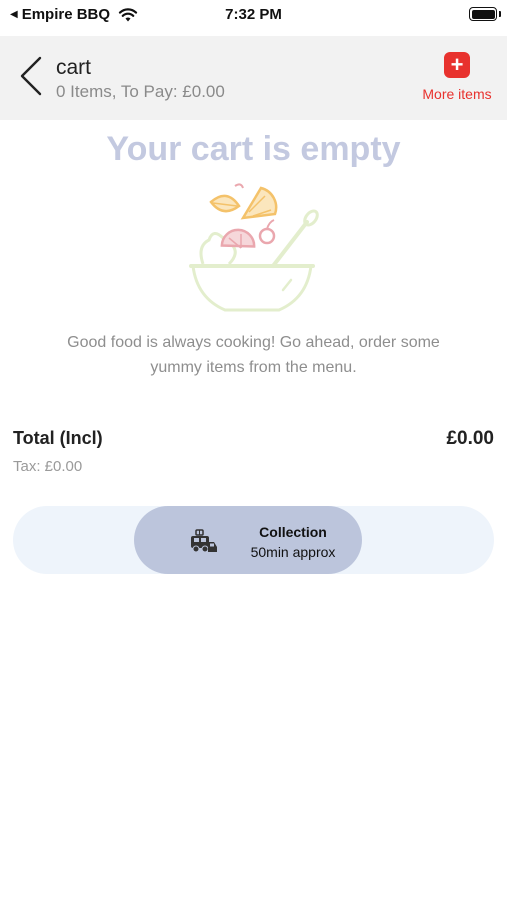 The width and height of the screenshot is (507, 900). What do you see at coordinates (457, 94) in the screenshot?
I see `more-items-label: More items` at bounding box center [457, 94].